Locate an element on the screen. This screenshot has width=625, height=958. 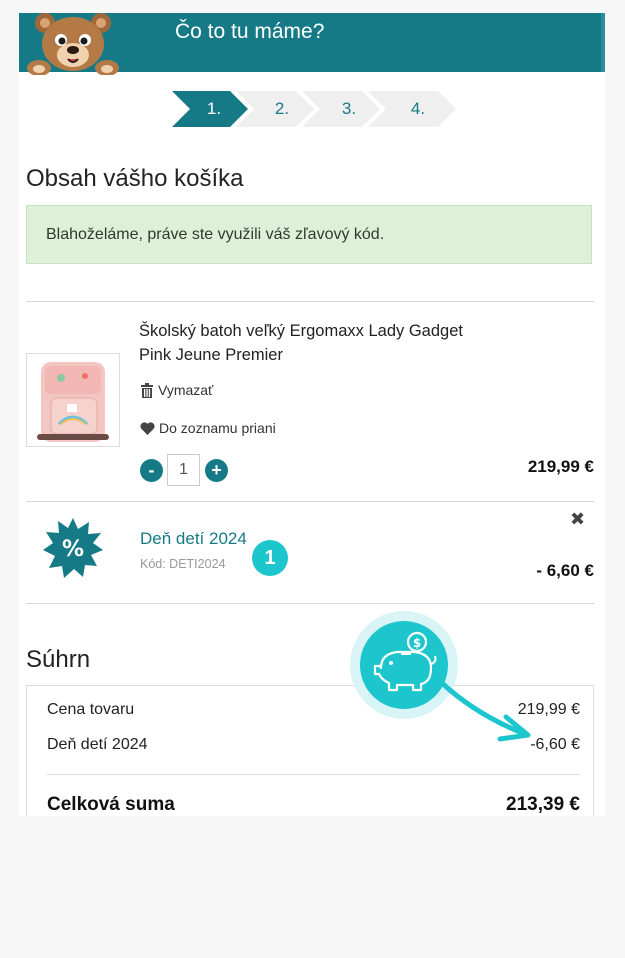
quantity-decrease-button: - is located at coordinates (151, 470).